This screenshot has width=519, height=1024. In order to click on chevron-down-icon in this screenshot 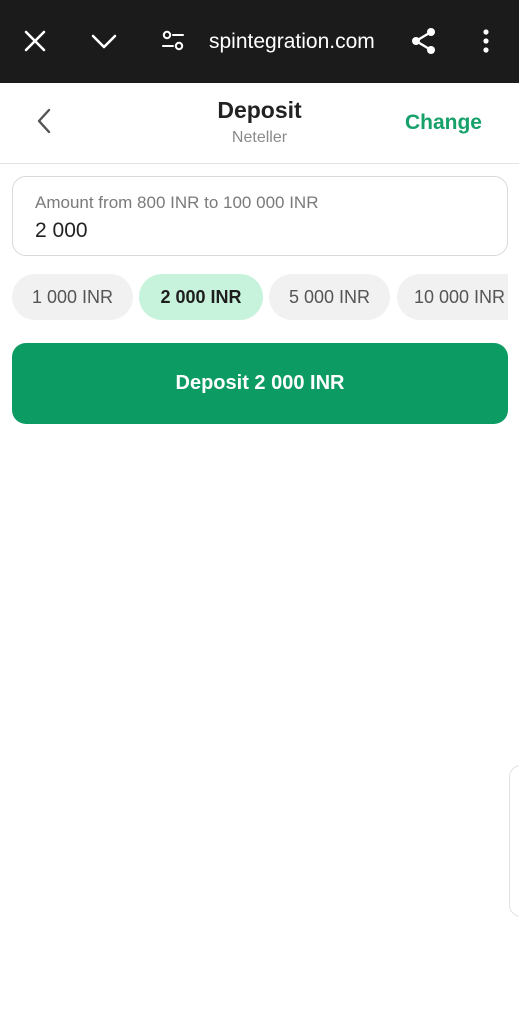, I will do `click(104, 41)`.